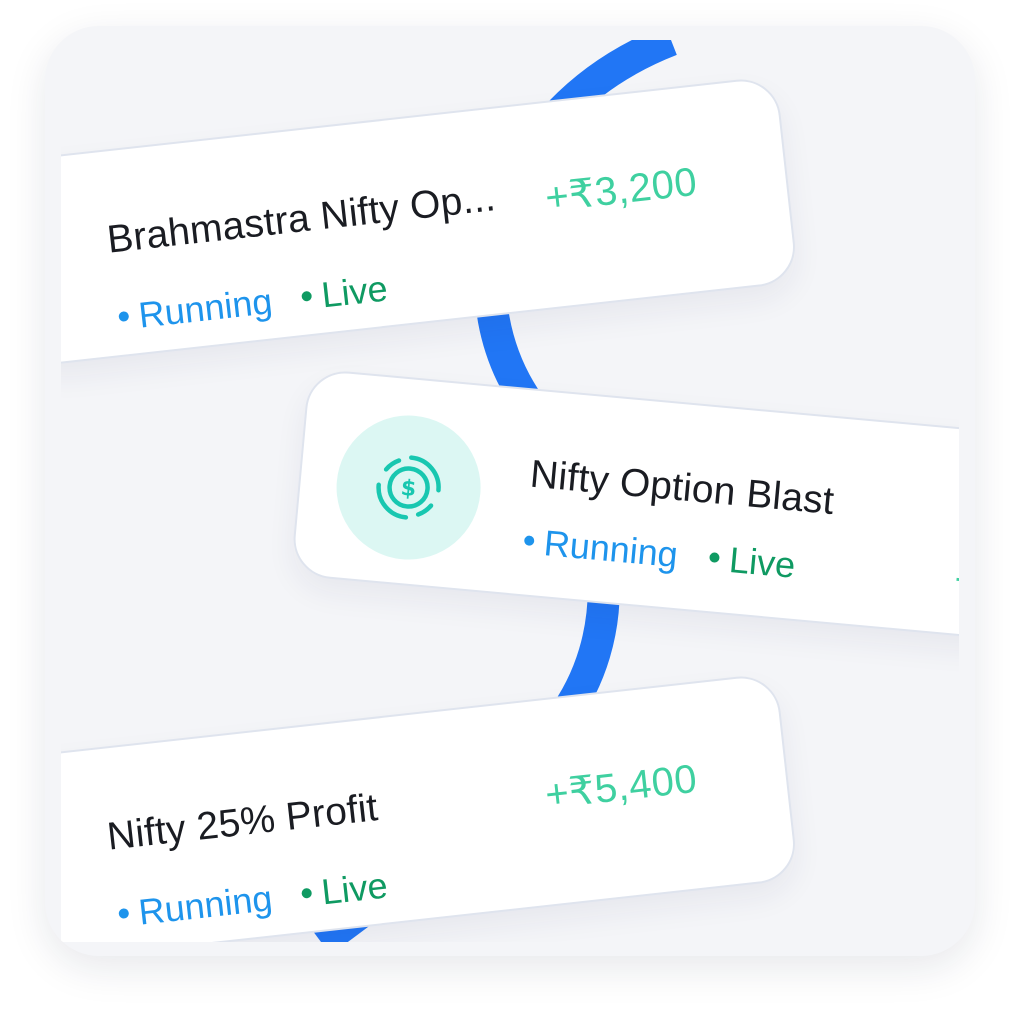  I want to click on strategy-pnl: +, so click(955, 580).